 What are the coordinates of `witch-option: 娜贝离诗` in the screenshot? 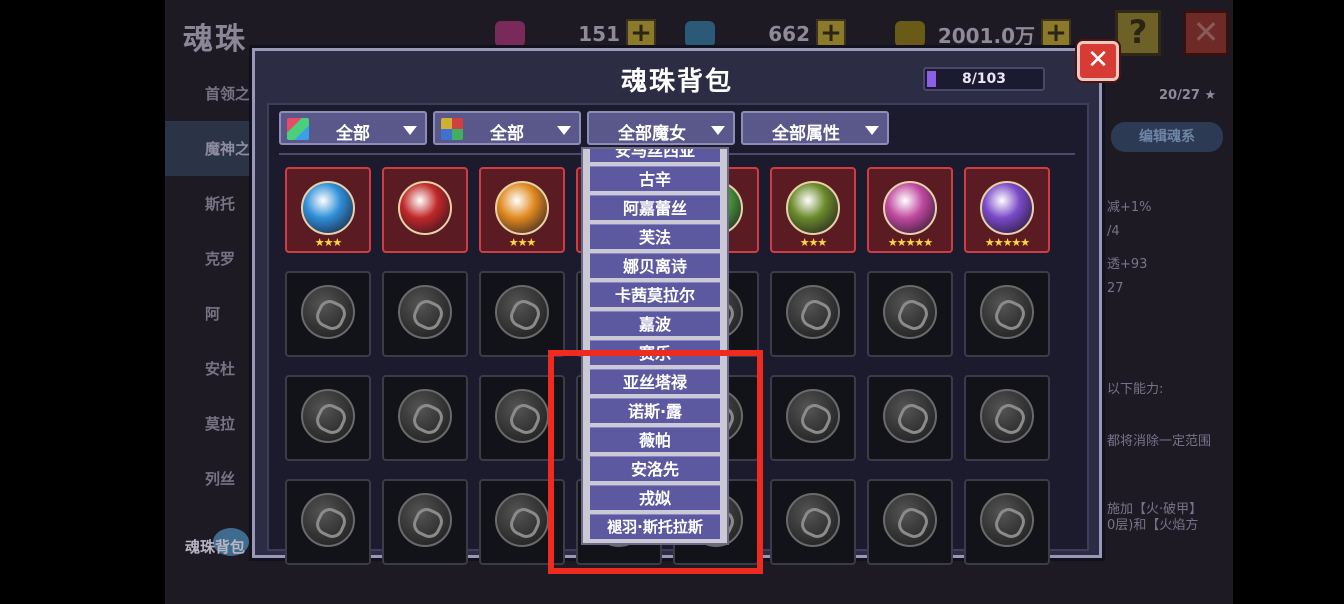 It's located at (655, 265).